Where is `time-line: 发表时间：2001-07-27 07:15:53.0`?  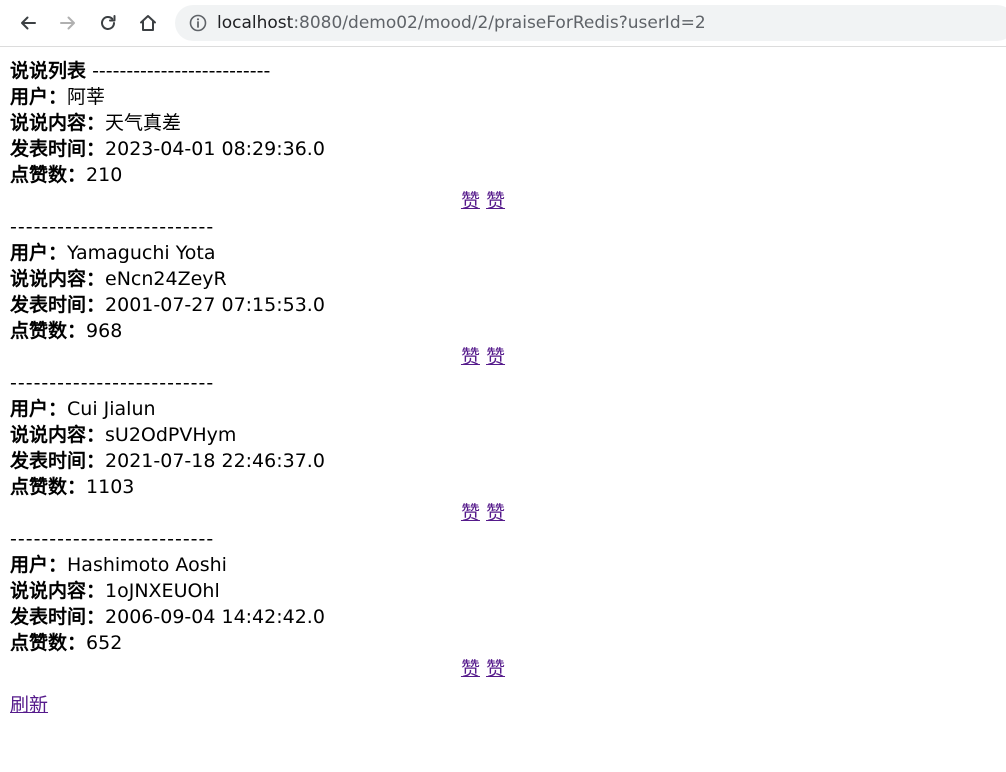 time-line: 发表时间：2001-07-27 07:15:53.0 is located at coordinates (500, 305).